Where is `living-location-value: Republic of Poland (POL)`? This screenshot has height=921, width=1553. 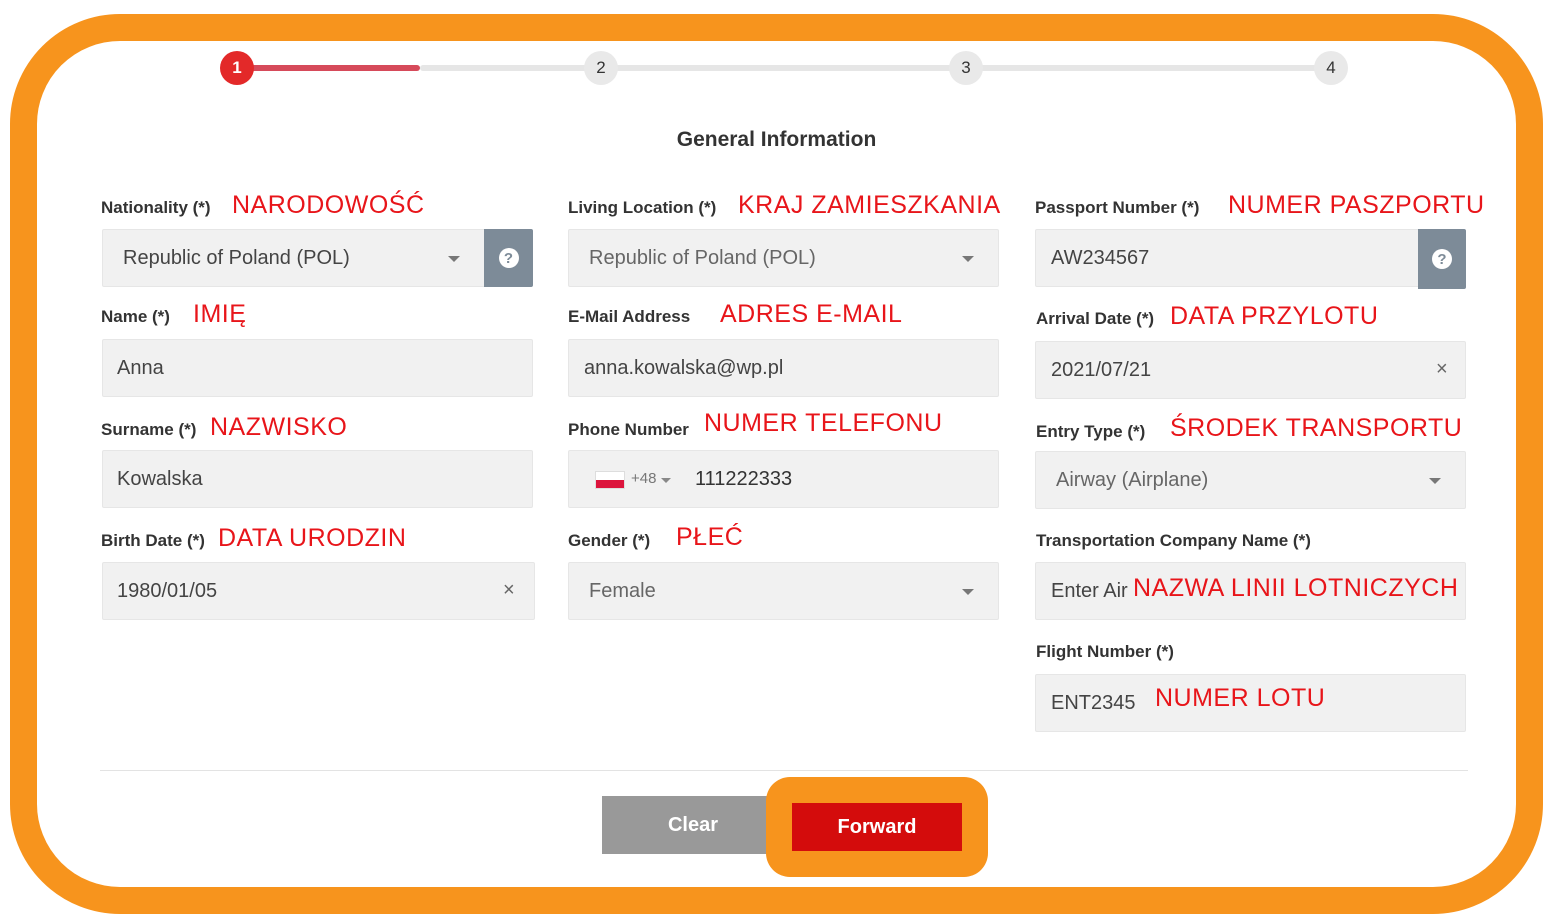
living-location-value: Republic of Poland (POL) is located at coordinates (702, 258).